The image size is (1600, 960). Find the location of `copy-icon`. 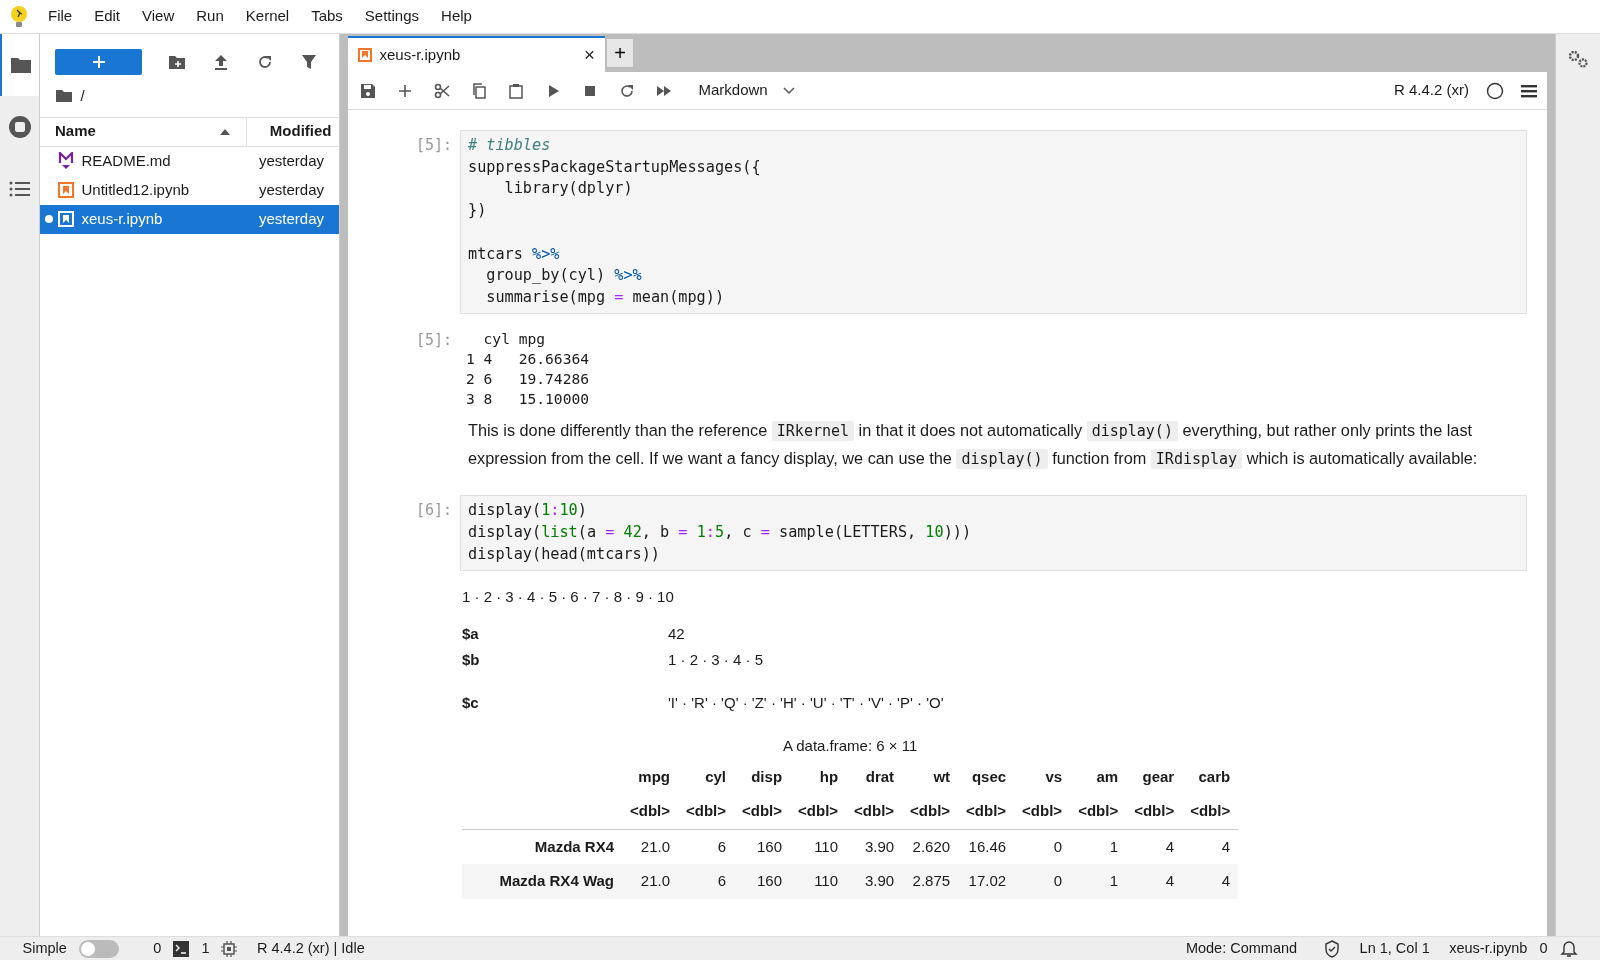

copy-icon is located at coordinates (479, 90).